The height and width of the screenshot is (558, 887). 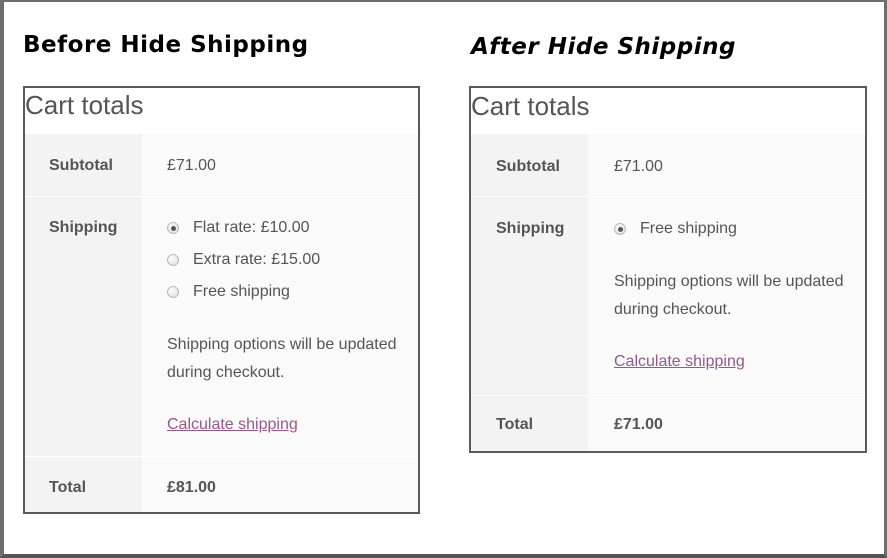 What do you see at coordinates (251, 227) in the screenshot?
I see `option-label: Flat rate: £10.00` at bounding box center [251, 227].